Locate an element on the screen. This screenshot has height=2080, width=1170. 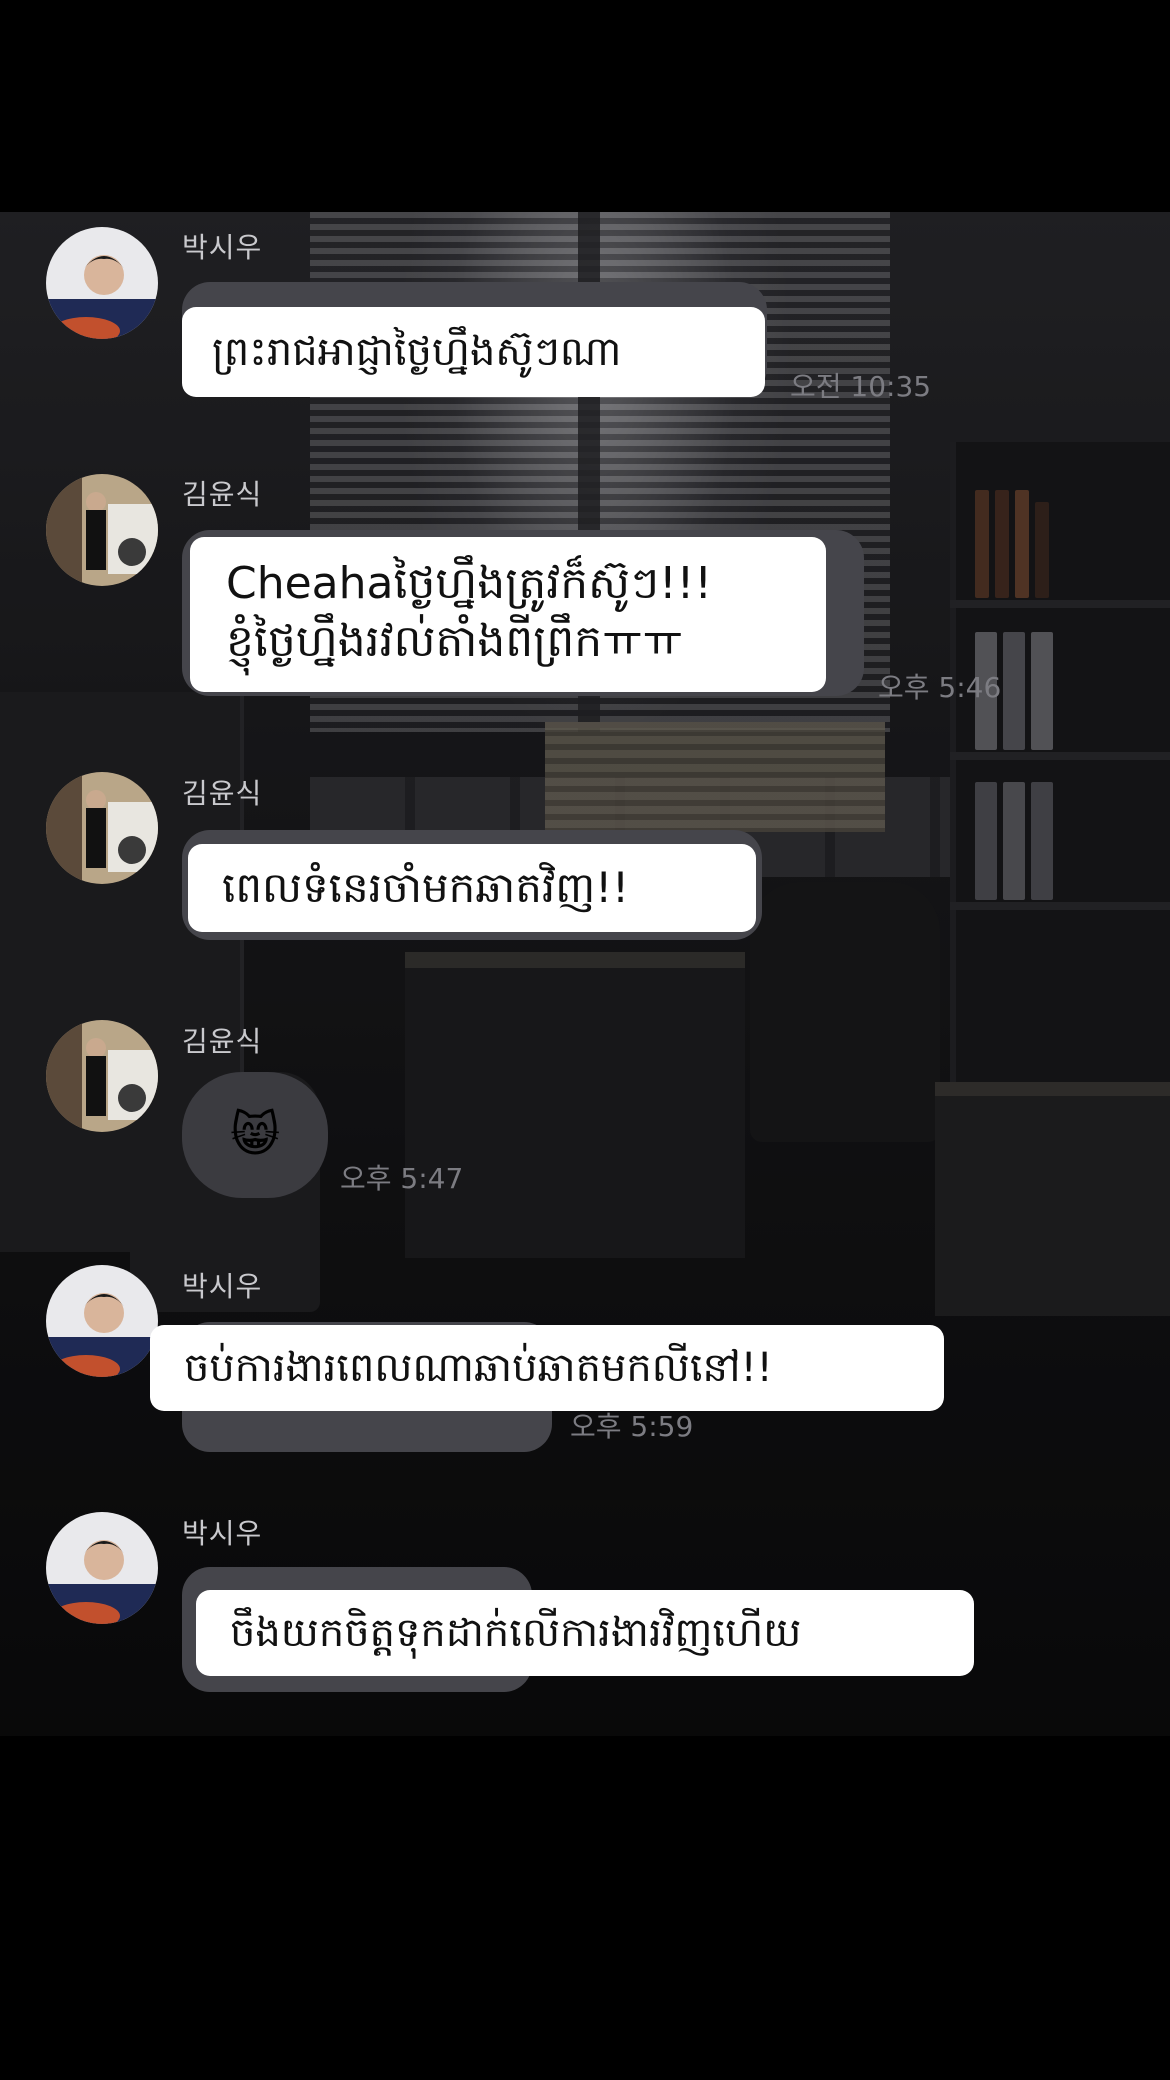
emoji-bubble: 😸 is located at coordinates (255, 1135).